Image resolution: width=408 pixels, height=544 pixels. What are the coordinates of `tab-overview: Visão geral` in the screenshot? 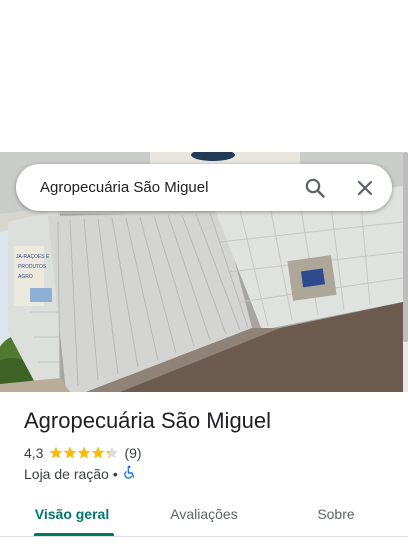 It's located at (72, 516).